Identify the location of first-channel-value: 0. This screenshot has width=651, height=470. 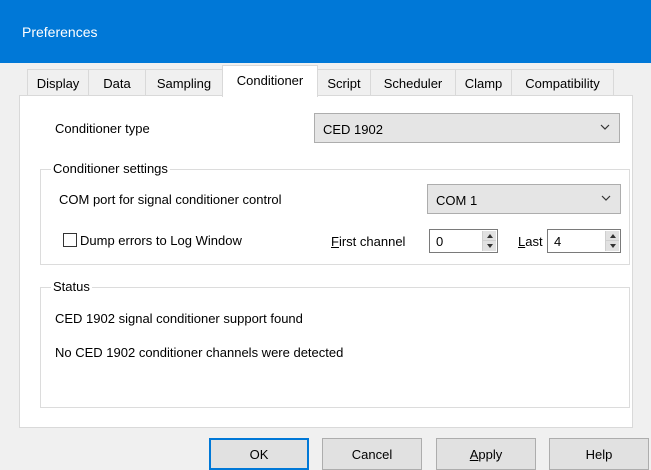
(440, 241).